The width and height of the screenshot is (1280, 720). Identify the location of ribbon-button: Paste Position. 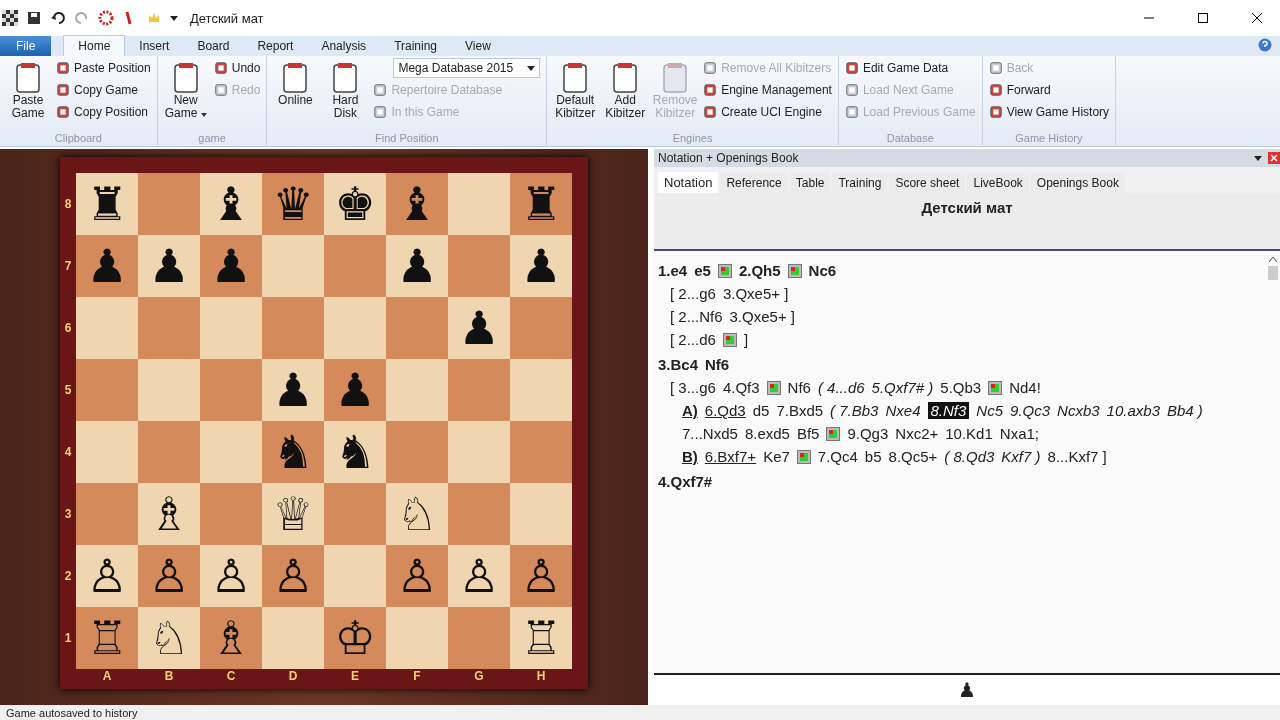
(103, 68).